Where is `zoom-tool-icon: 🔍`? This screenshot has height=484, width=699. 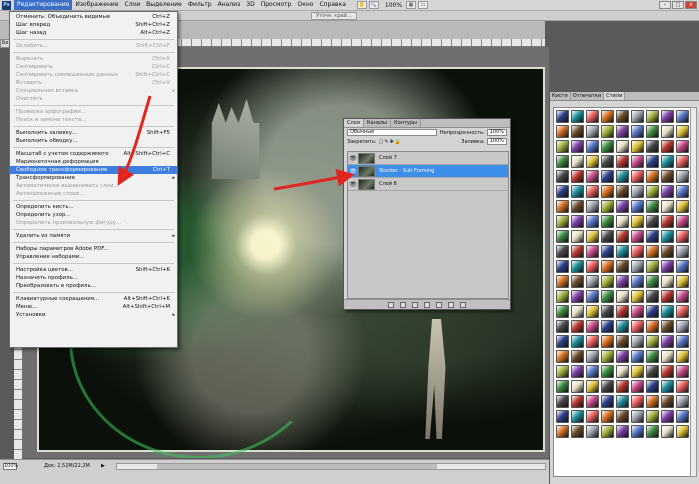 zoom-tool-icon: 🔍 is located at coordinates (373, 5).